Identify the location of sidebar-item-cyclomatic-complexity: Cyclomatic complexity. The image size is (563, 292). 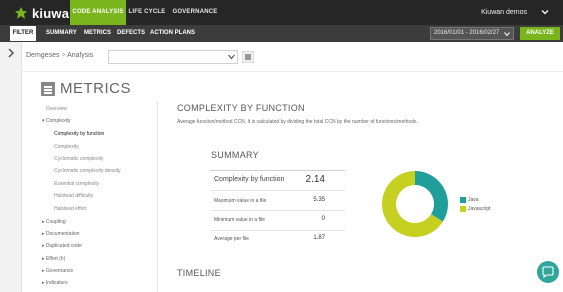
(78, 159).